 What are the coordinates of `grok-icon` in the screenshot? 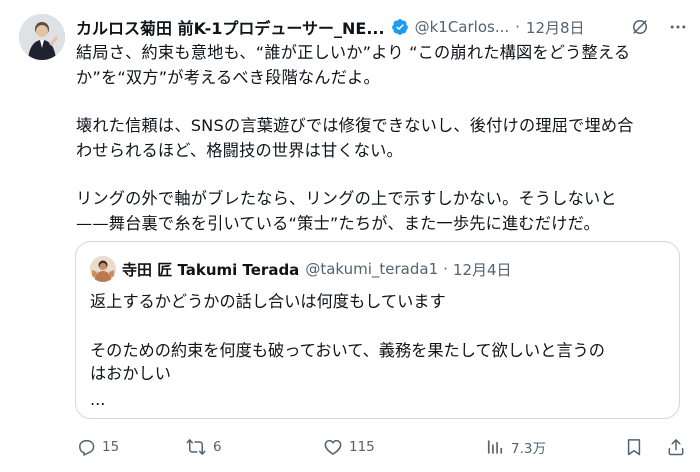 It's located at (640, 27).